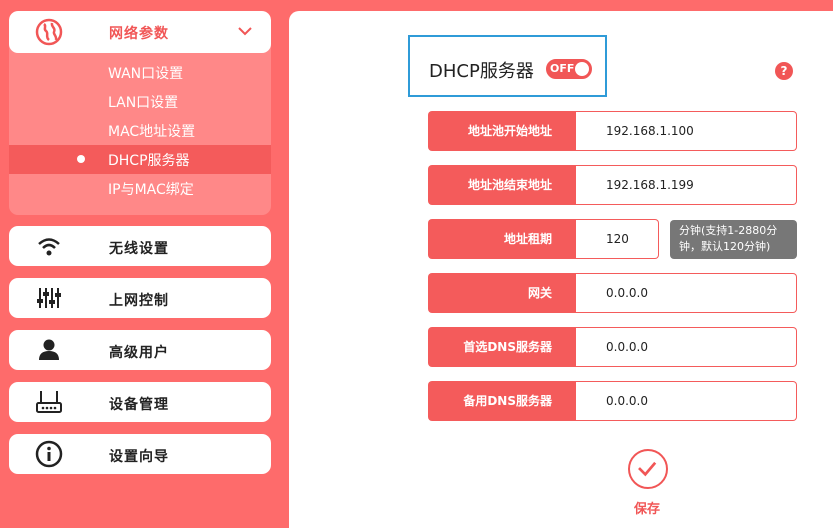 Image resolution: width=833 pixels, height=528 pixels. Describe the element at coordinates (686, 185) in the screenshot. I see `pool-end-input: 192.168.1.199` at that location.